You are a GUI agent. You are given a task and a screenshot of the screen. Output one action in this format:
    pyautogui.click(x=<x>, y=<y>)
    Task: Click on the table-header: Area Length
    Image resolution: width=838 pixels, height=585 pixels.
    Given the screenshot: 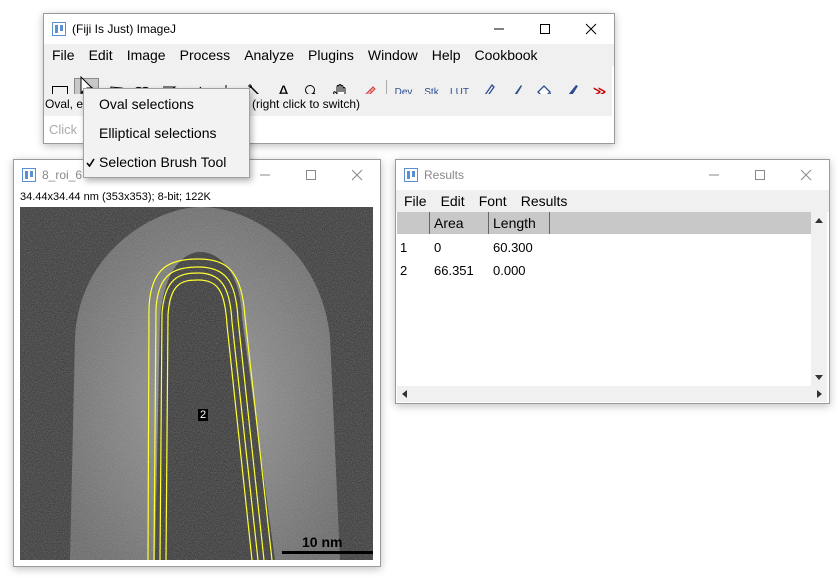 What is the action you would take?
    pyautogui.click(x=604, y=223)
    